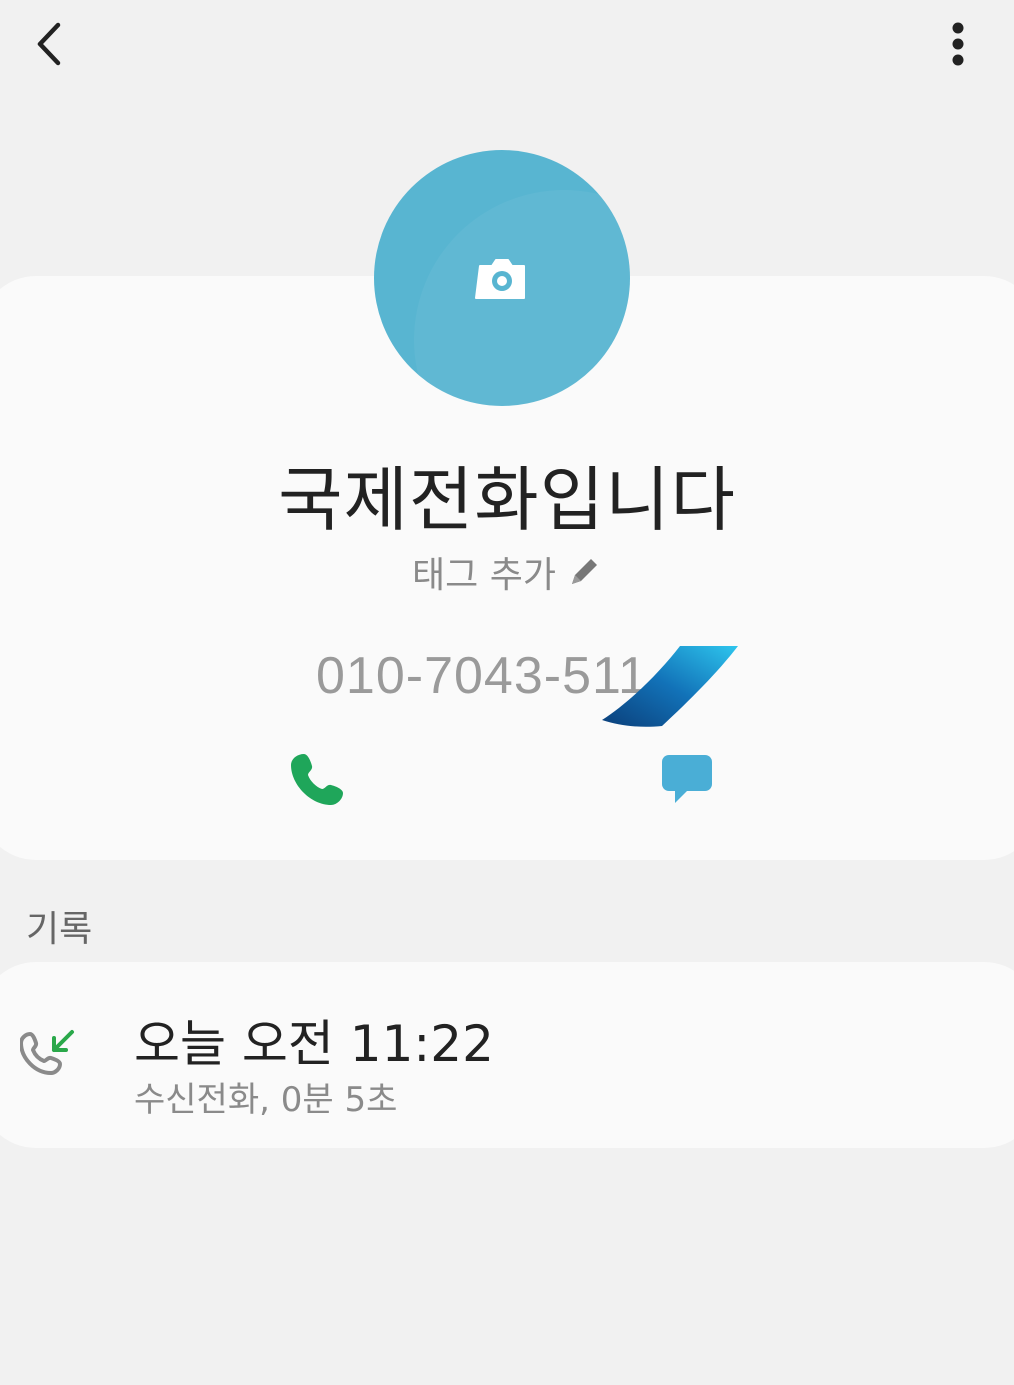 The height and width of the screenshot is (1385, 1014). I want to click on add-tag-label: 태그 추가, so click(484, 575).